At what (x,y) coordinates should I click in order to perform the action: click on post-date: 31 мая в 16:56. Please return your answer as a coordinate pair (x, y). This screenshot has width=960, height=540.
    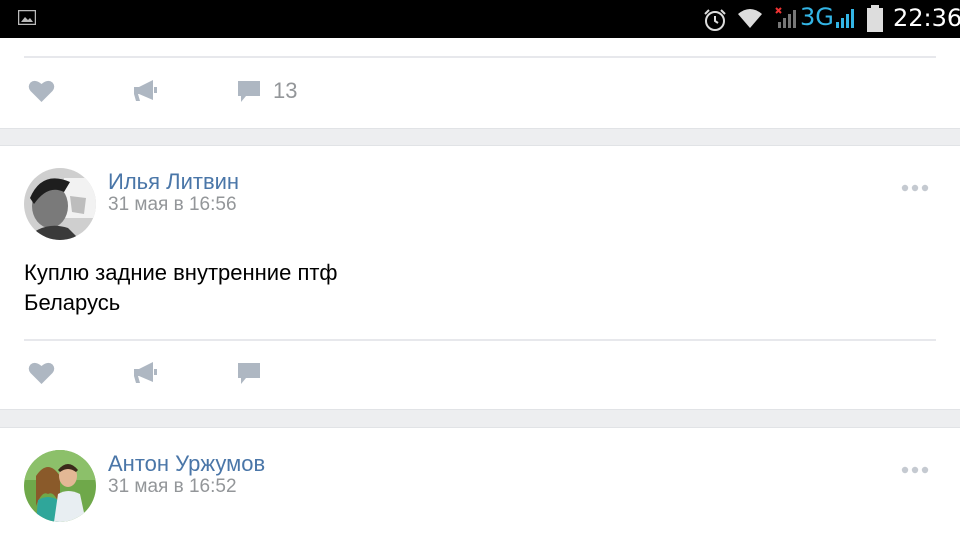
    Looking at the image, I should click on (172, 204).